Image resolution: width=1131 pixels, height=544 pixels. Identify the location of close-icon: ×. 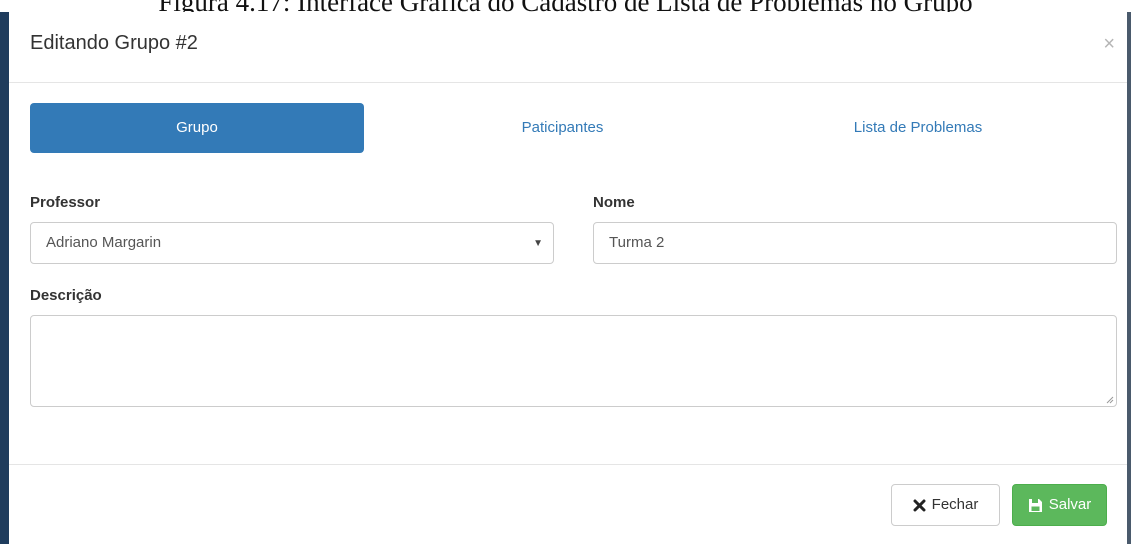
(1109, 44).